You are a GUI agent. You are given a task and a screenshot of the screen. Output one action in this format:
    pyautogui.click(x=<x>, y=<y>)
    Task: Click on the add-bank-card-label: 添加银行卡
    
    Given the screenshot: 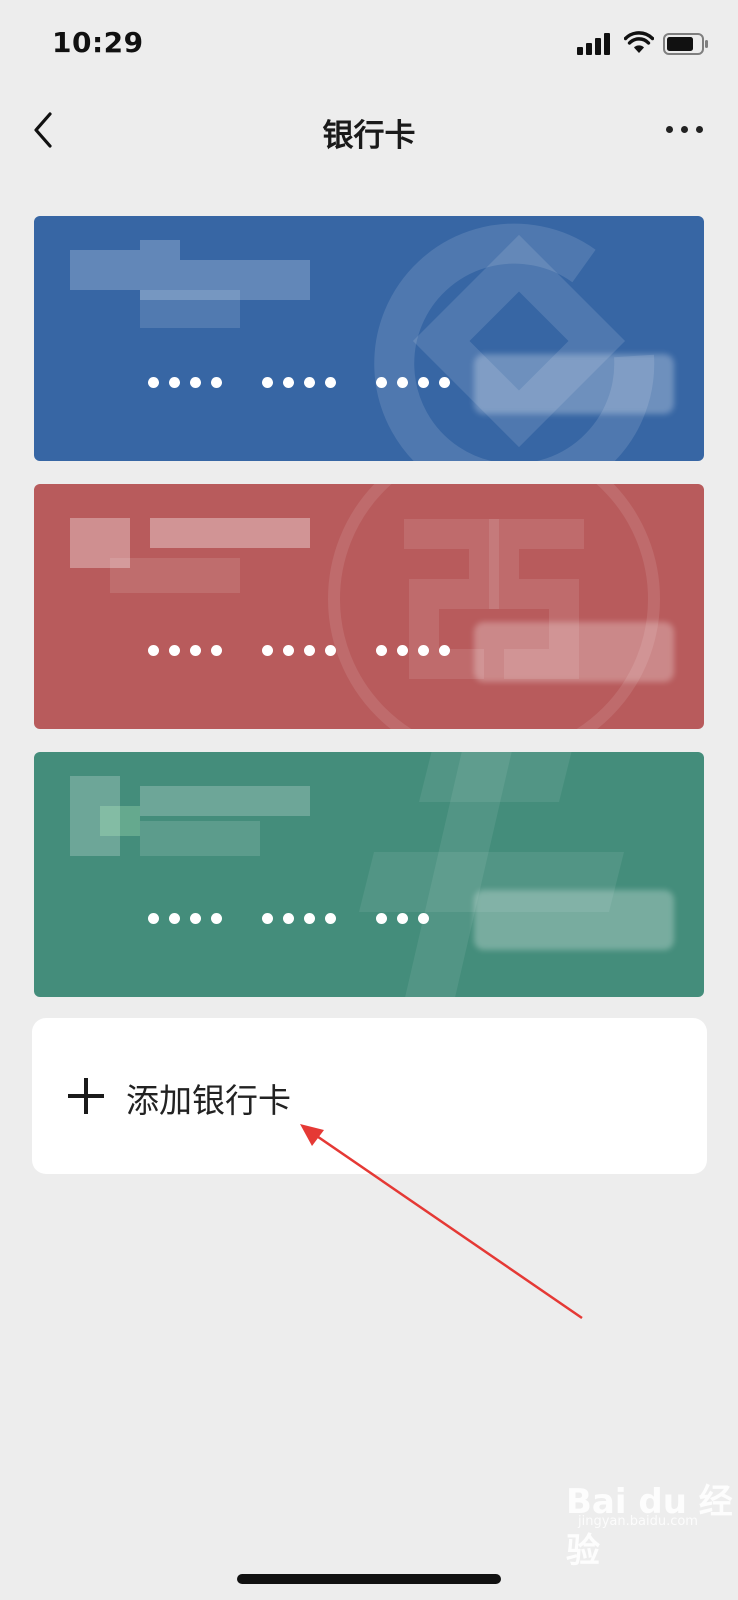 What is the action you would take?
    pyautogui.click(x=208, y=1100)
    